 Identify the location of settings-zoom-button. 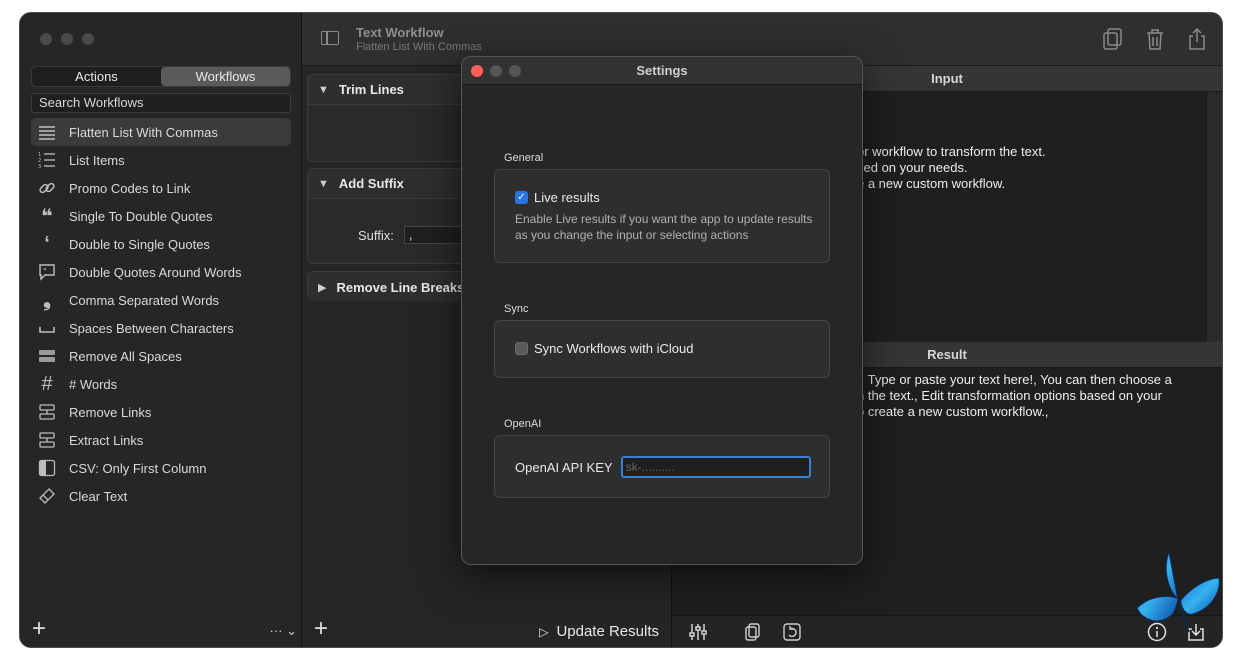
(515, 71).